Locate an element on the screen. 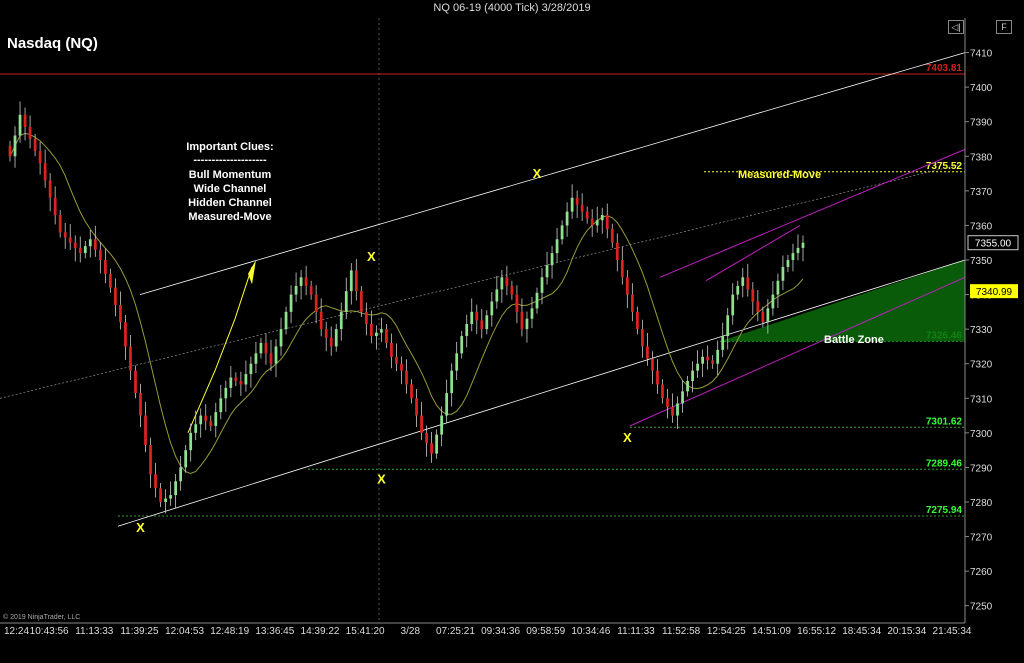 The height and width of the screenshot is (663, 1024). y-tick-label: 7300 is located at coordinates (981, 434).